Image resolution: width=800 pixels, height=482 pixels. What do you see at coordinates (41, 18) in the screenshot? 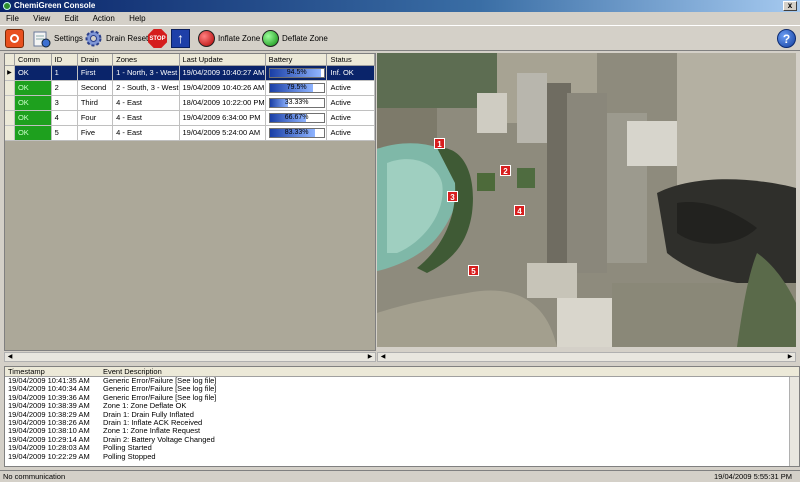
I see `menu-view: View` at bounding box center [41, 18].